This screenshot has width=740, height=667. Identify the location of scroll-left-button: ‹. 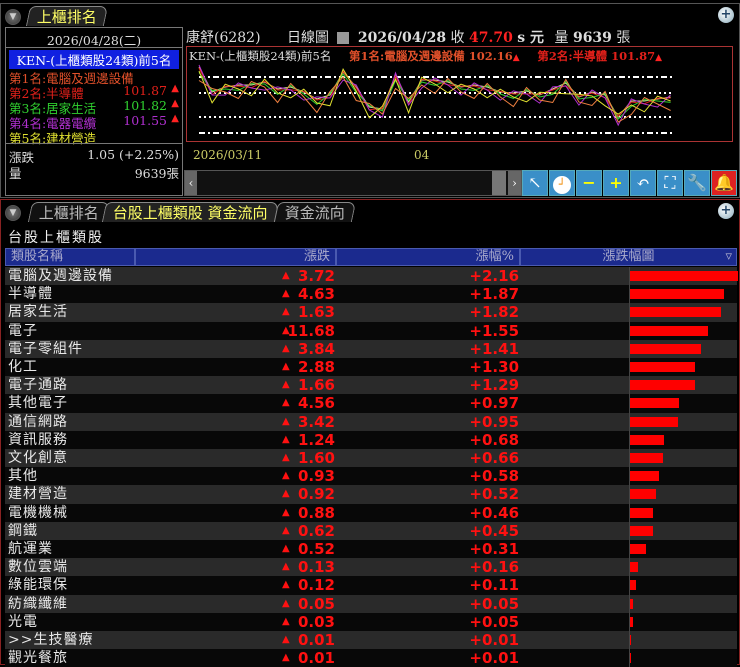
(191, 183).